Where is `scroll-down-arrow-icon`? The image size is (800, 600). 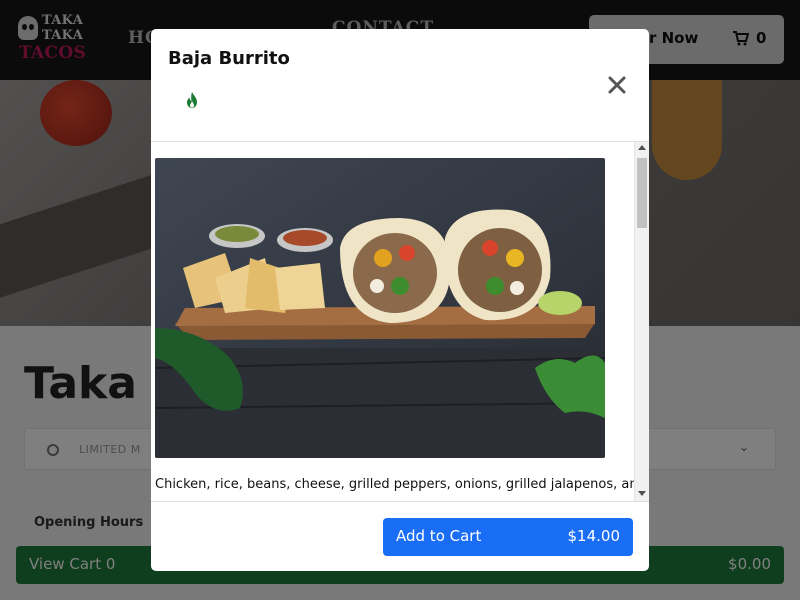
scroll-down-arrow-icon is located at coordinates (642, 493).